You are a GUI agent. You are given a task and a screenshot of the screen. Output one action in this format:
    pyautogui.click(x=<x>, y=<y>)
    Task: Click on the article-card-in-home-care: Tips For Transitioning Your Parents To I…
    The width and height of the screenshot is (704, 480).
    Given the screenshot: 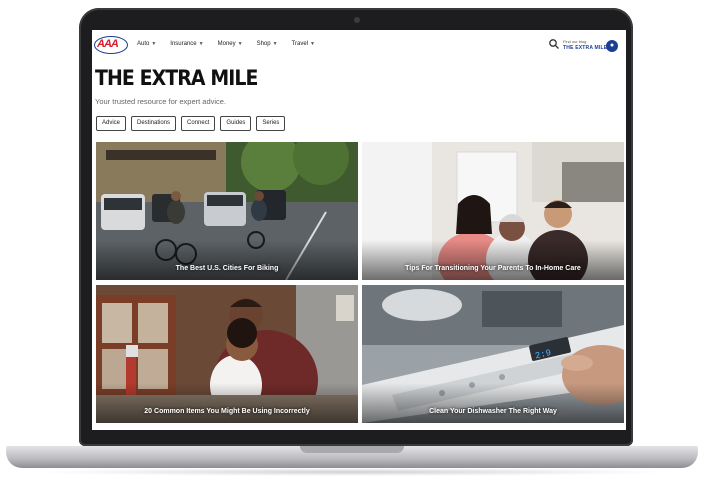 What is the action you would take?
    pyautogui.click(x=493, y=211)
    